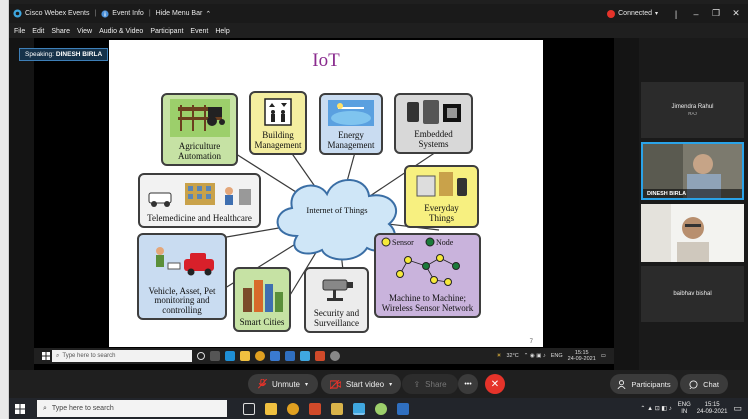 The width and height of the screenshot is (748, 419). I want to click on tray-icons: ⌃ ▲ ⊡ ◧ ♪, so click(655, 408).